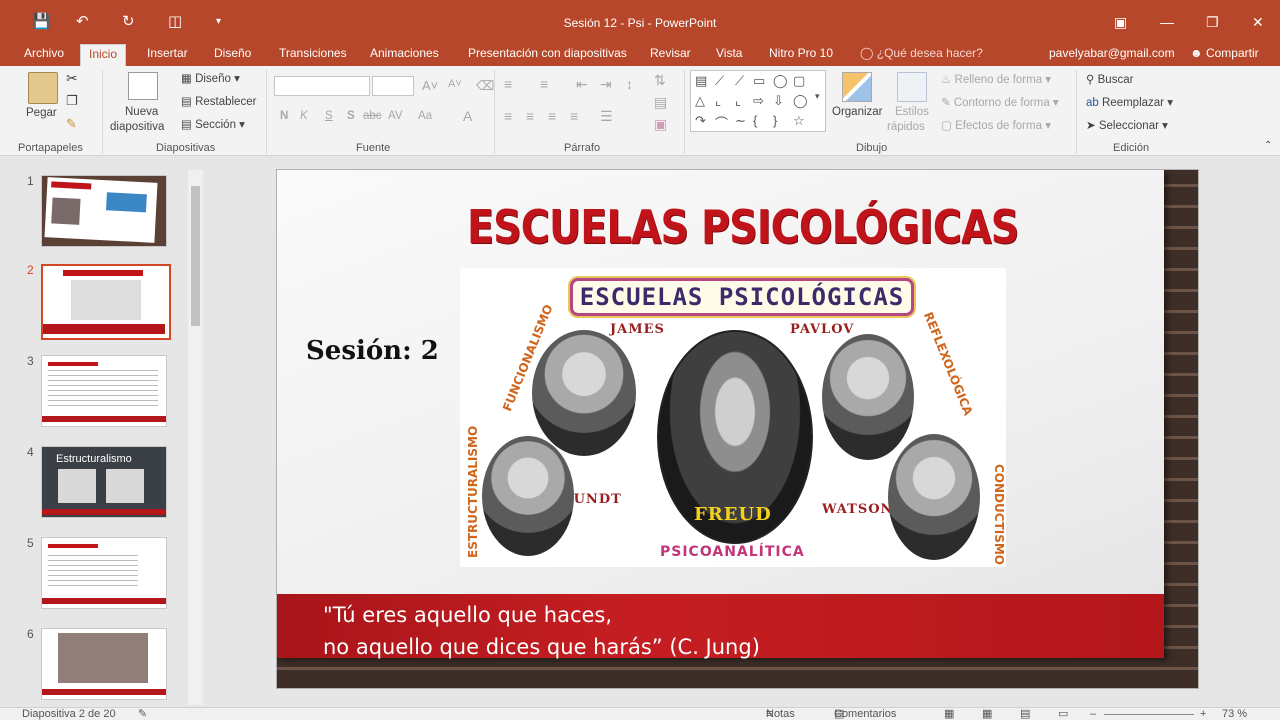 Image resolution: width=1280 pixels, height=720 pixels. What do you see at coordinates (670, 55) in the screenshot?
I see `tab-revisar: Revisar` at bounding box center [670, 55].